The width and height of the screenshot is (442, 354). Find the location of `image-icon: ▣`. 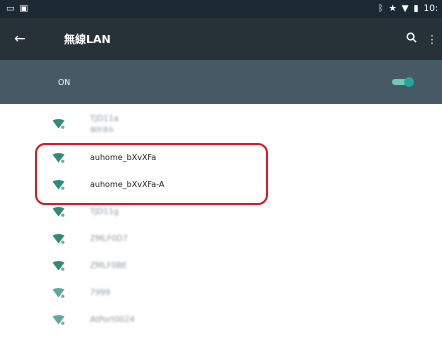

image-icon: ▣ is located at coordinates (24, 8).